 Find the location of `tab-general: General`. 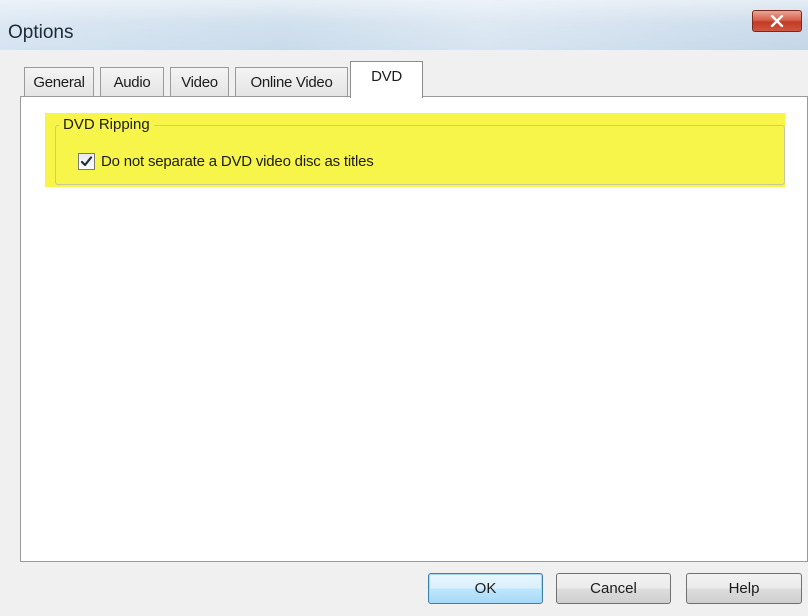

tab-general: General is located at coordinates (59, 82).